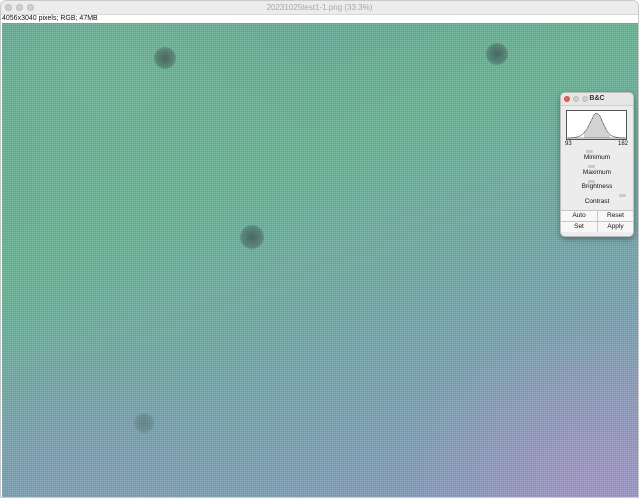 The image size is (641, 500). I want to click on histogram, so click(596, 125).